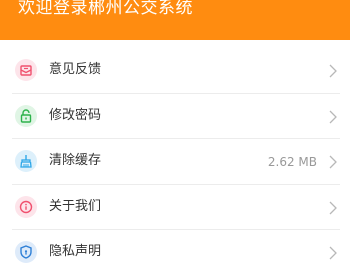 The height and width of the screenshot is (276, 350). What do you see at coordinates (26, 70) in the screenshot?
I see `feedback-envelope-icon` at bounding box center [26, 70].